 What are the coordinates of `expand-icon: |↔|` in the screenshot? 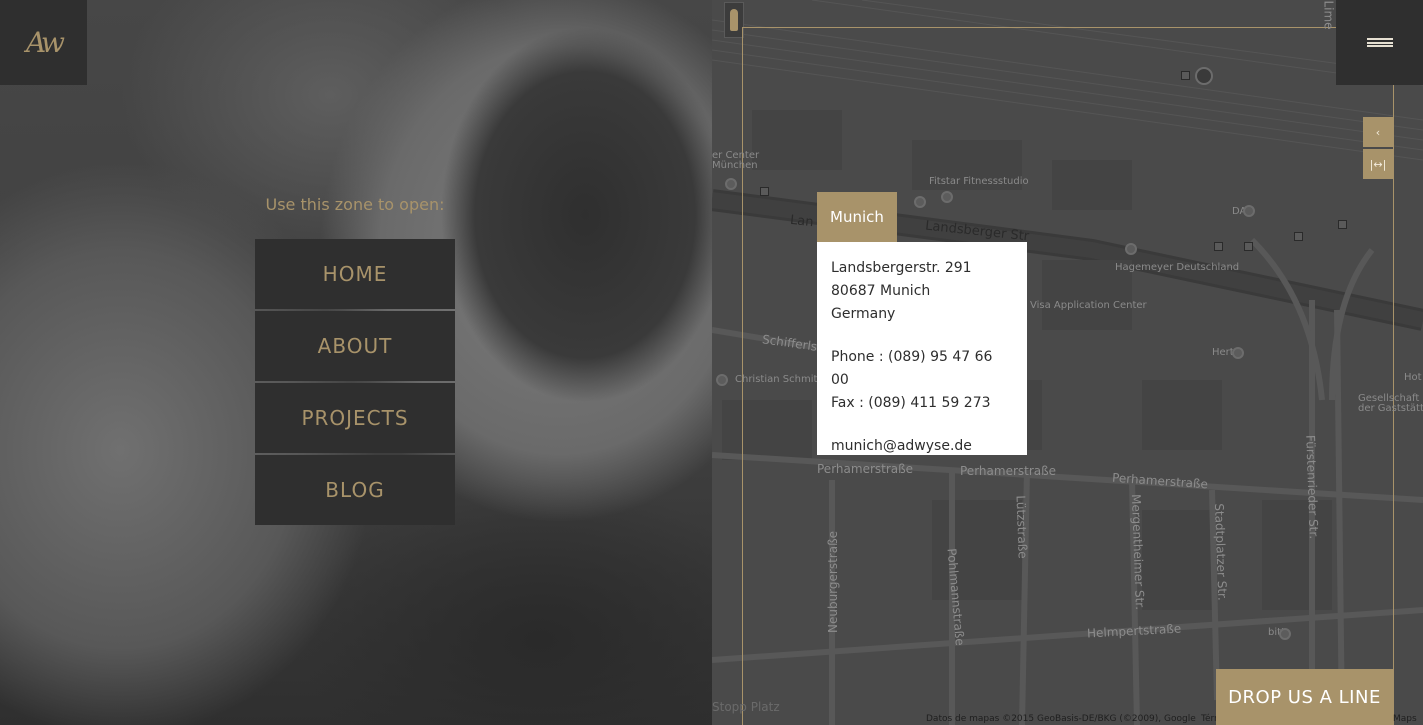 It's located at (1378, 164).